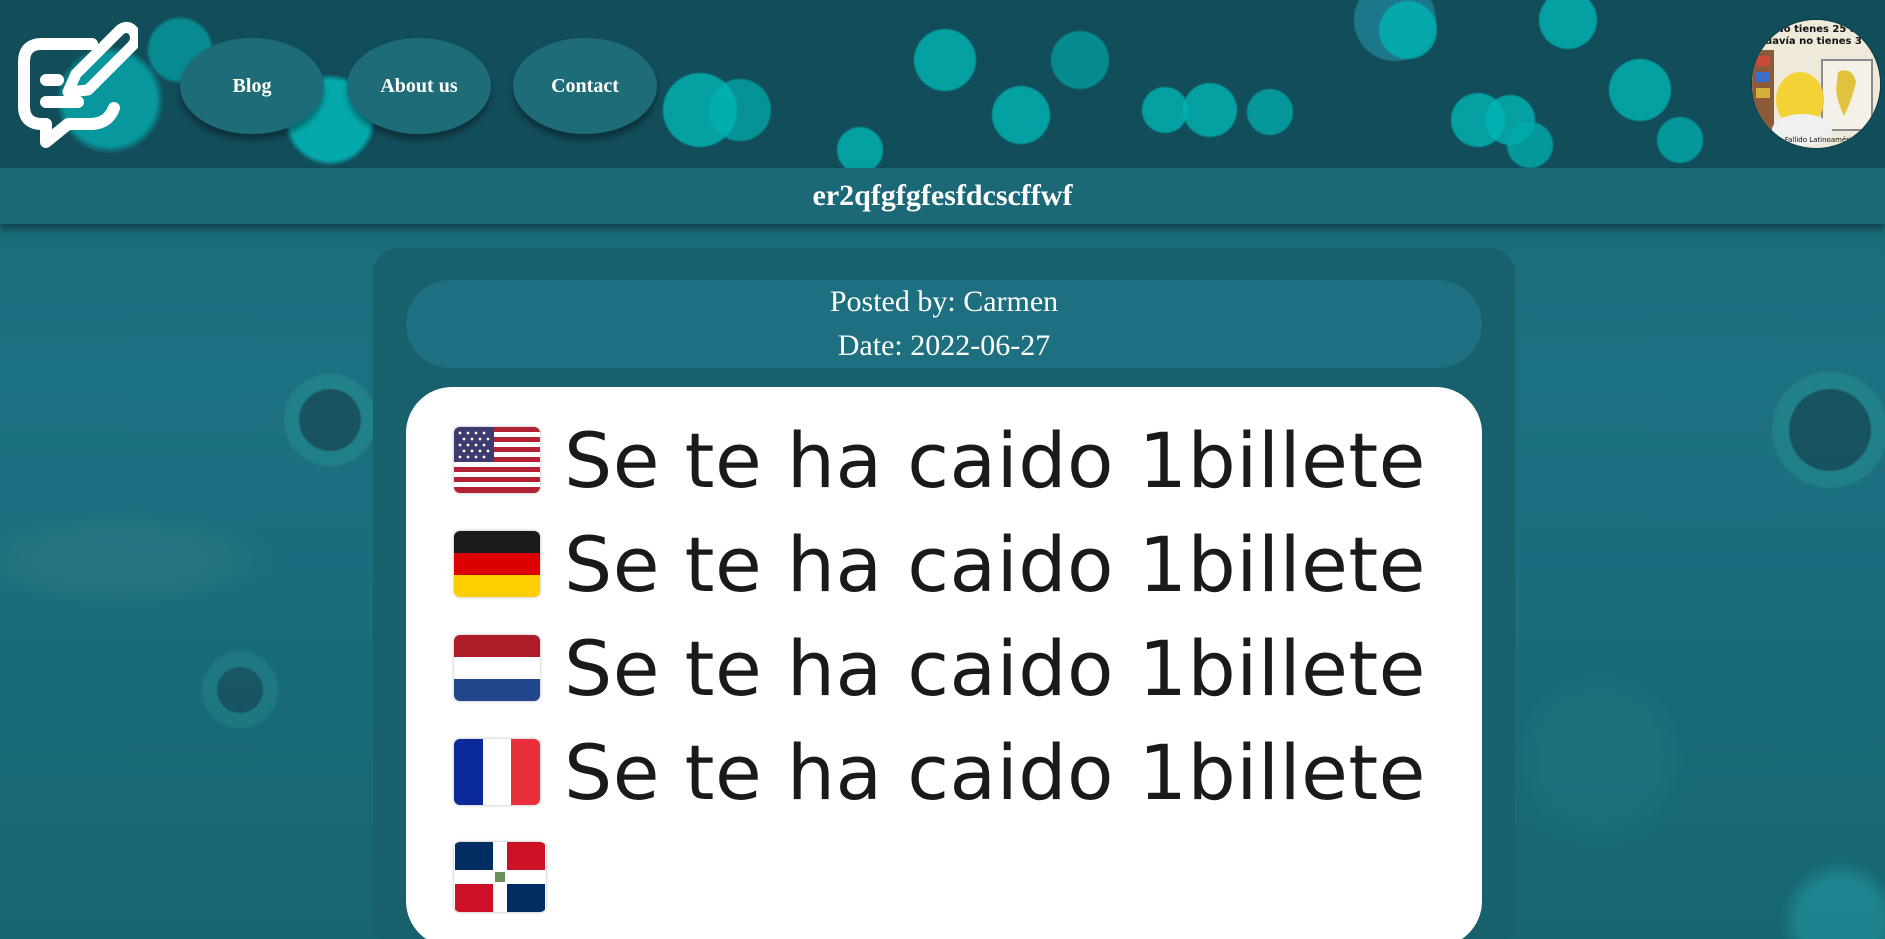  Describe the element at coordinates (419, 86) in the screenshot. I see `nav-about-us-button: About us` at that location.